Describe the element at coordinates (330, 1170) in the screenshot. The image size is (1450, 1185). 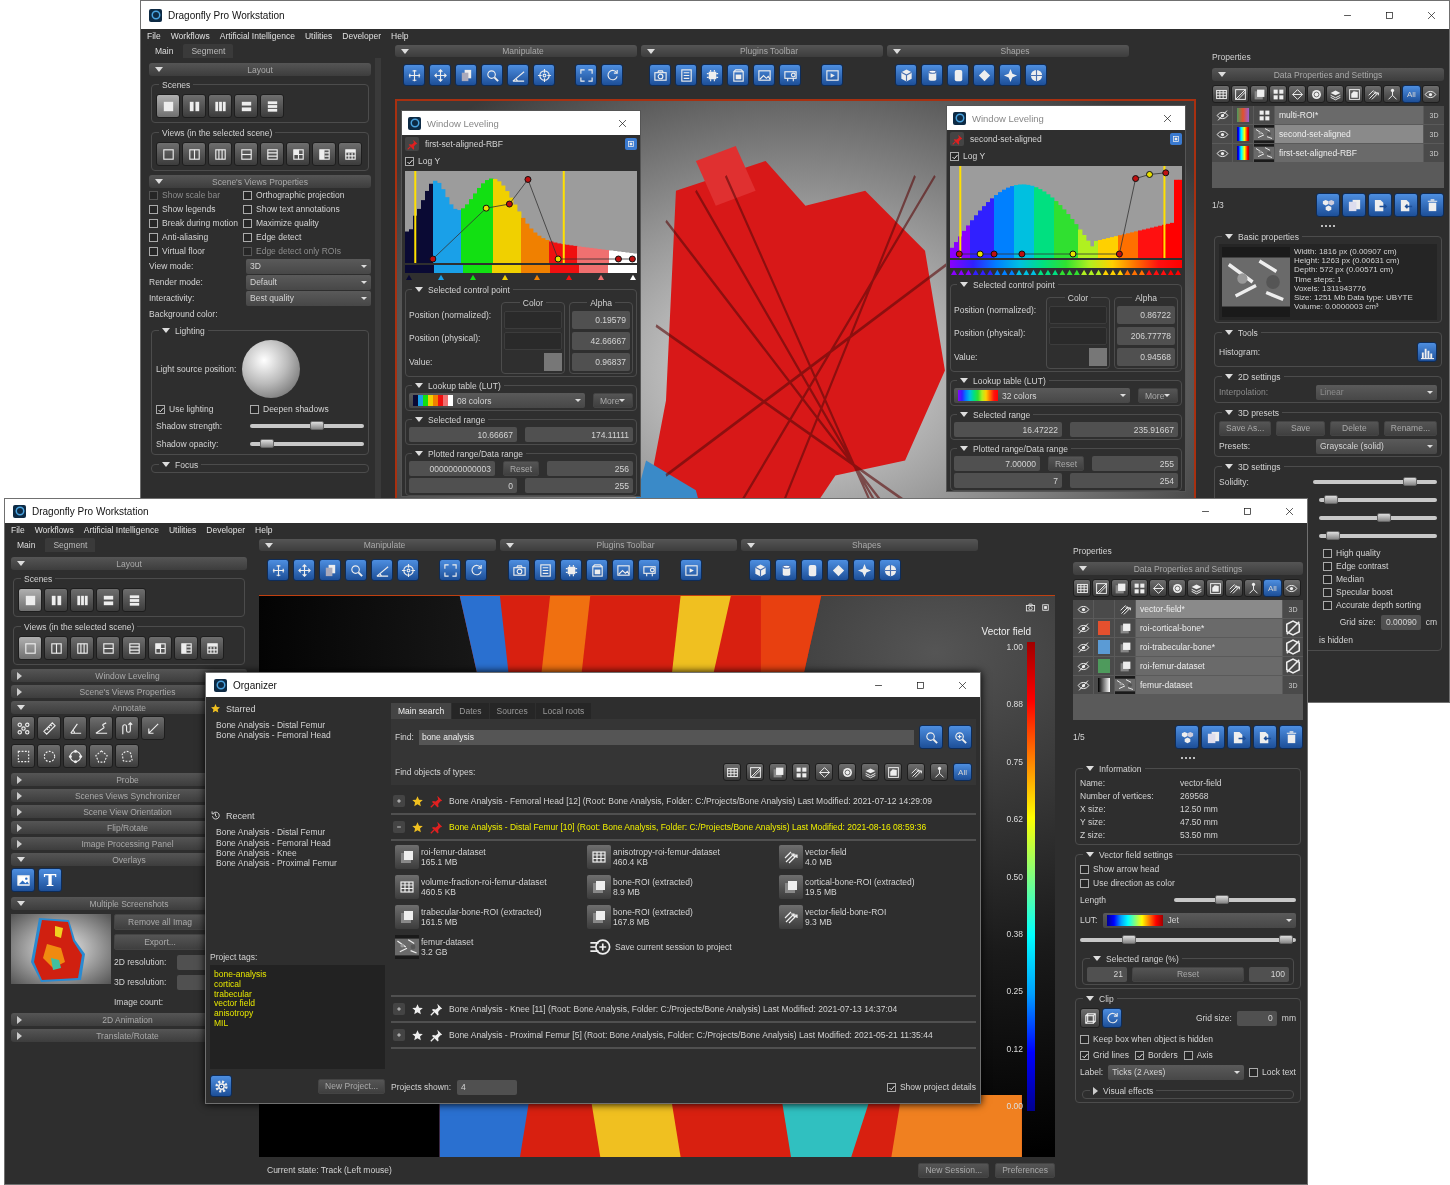
I see `status-text: Current state: Track (Left mouse)` at that location.